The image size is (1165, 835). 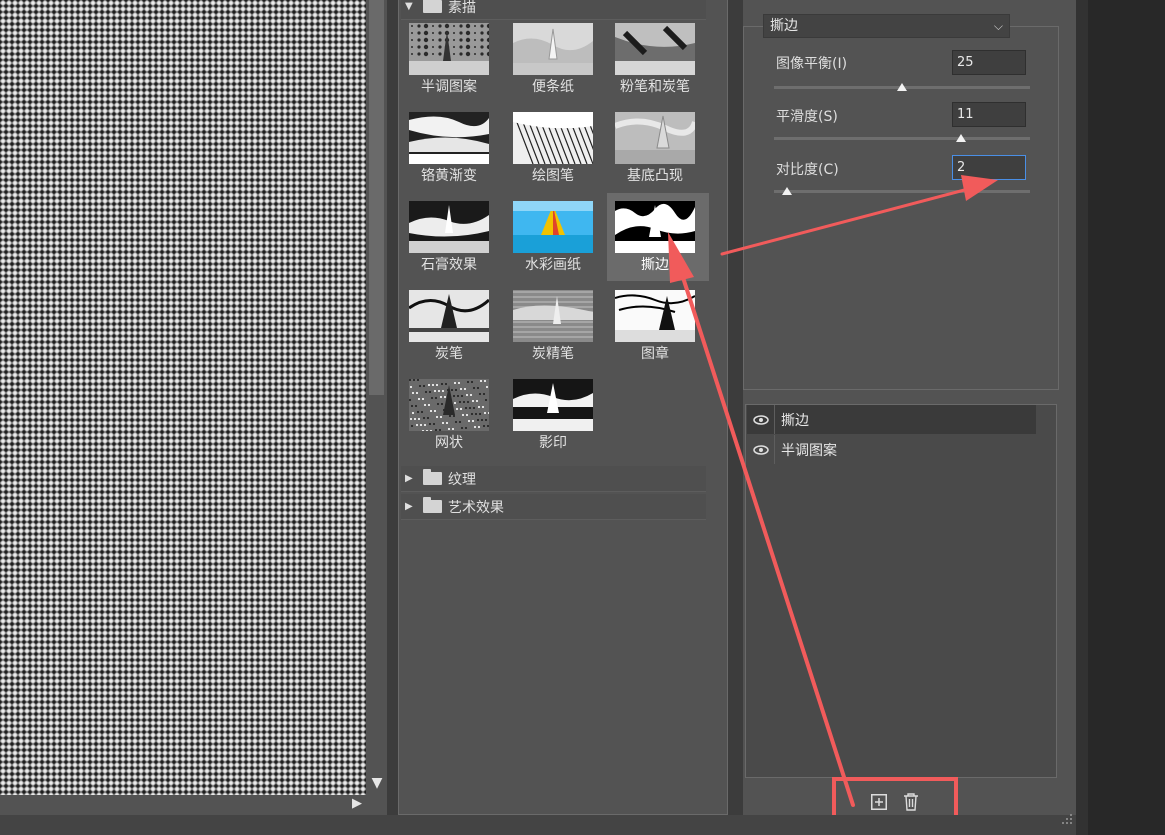 What do you see at coordinates (911, 802) in the screenshot?
I see `trash-icon` at bounding box center [911, 802].